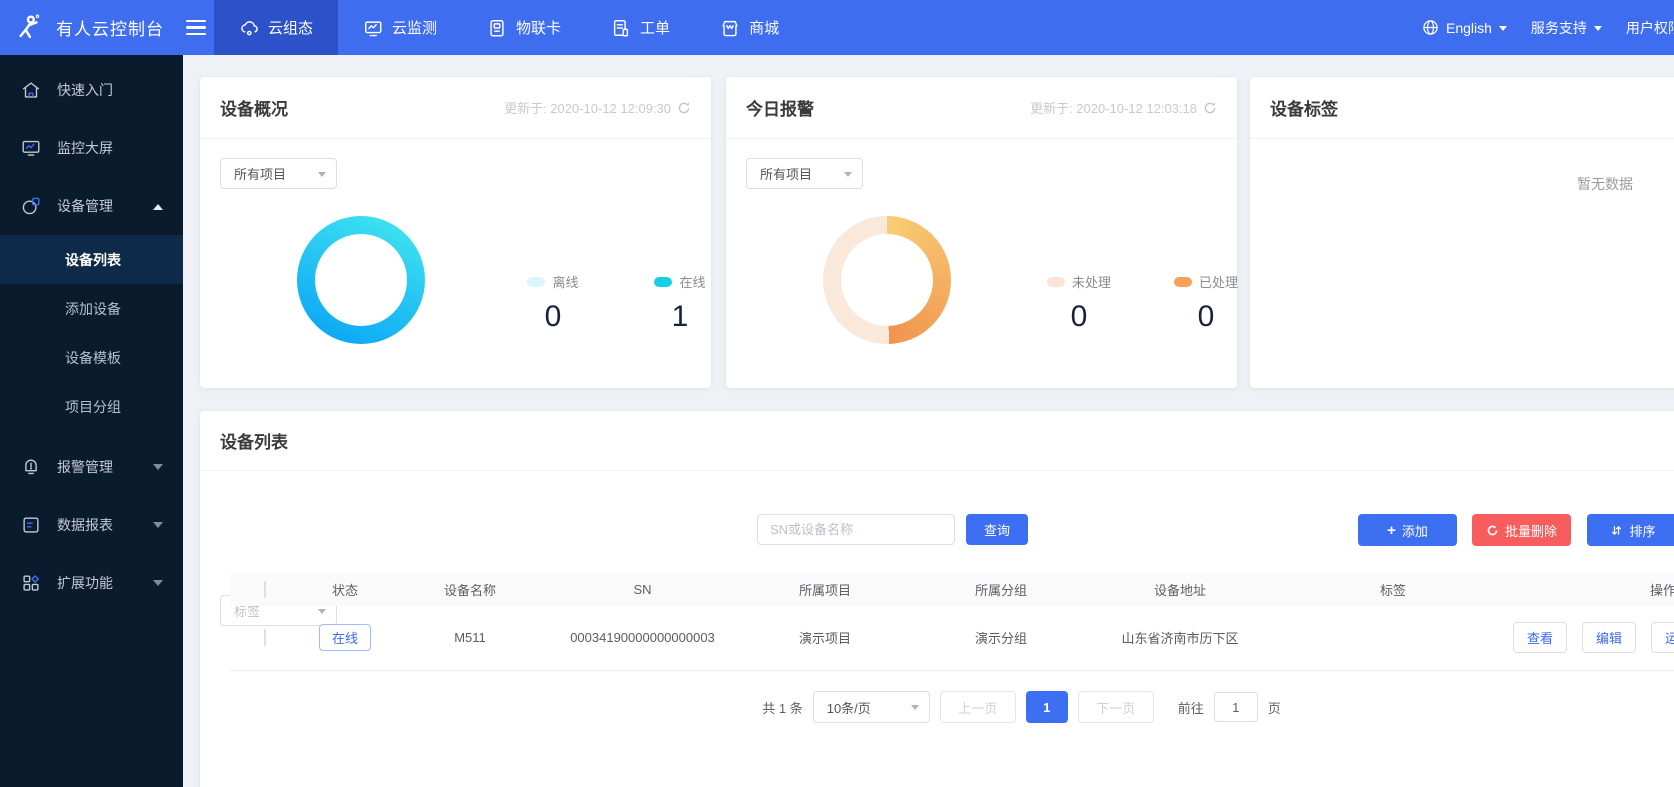  I want to click on sidebar-item-device-management: 设备管理, so click(91, 206).